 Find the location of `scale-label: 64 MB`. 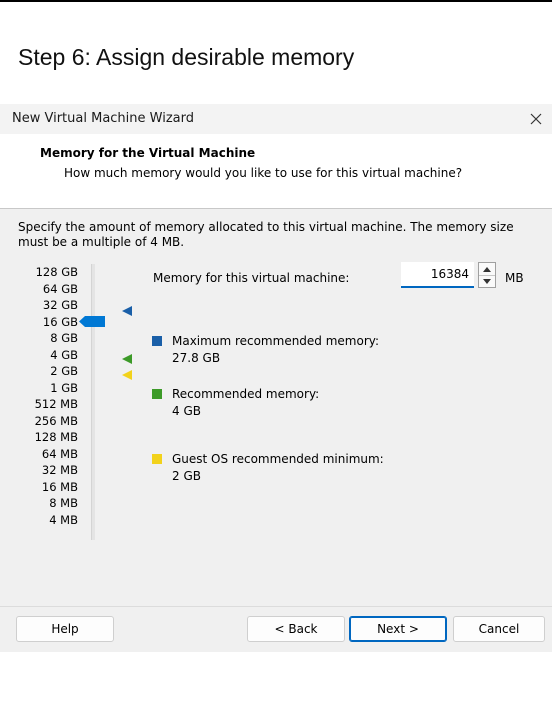

scale-label: 64 MB is located at coordinates (59, 453).